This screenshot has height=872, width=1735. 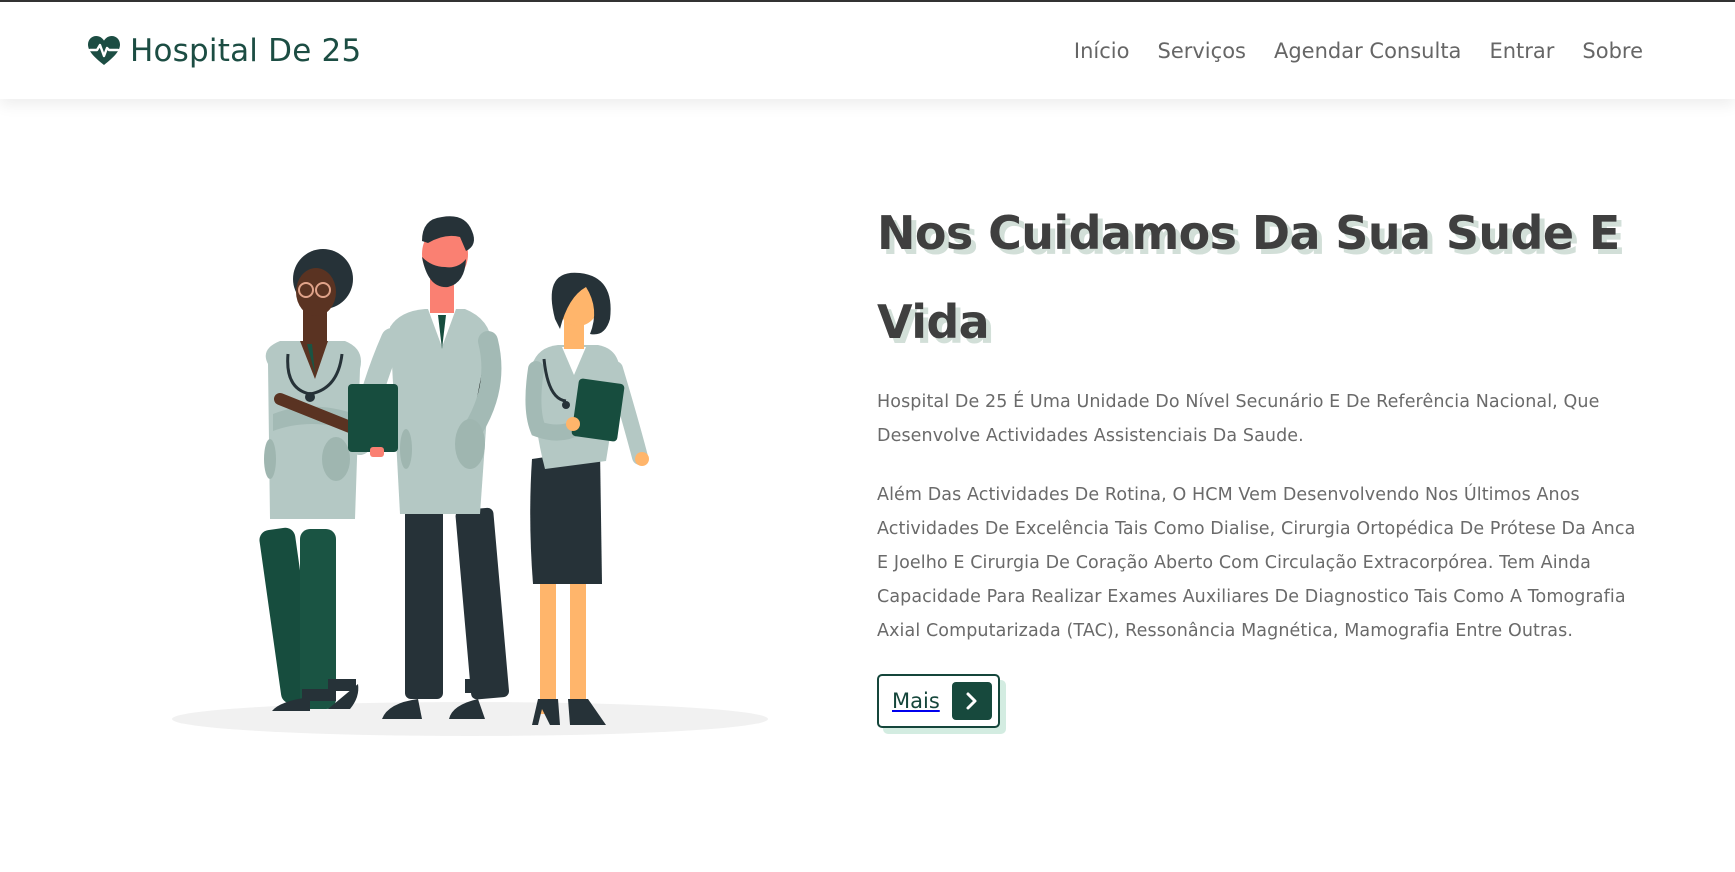 I want to click on hero-title: Nos Cuidamos Da Sua Sude E Vida, so click(x=1248, y=277).